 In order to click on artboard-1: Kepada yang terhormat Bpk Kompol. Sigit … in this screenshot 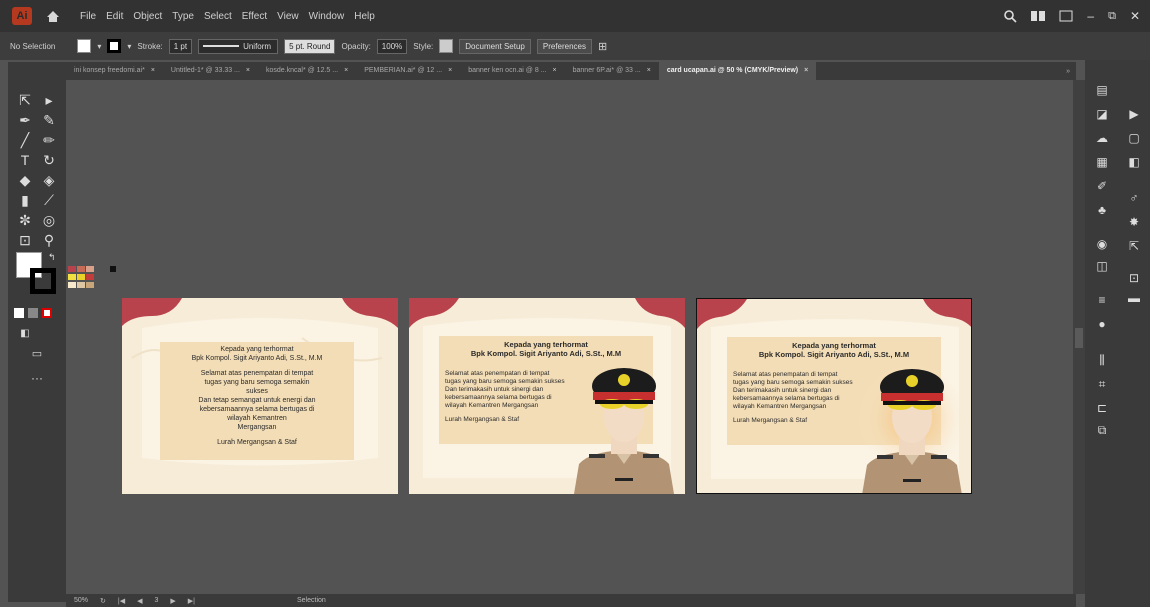, I will do `click(260, 396)`.